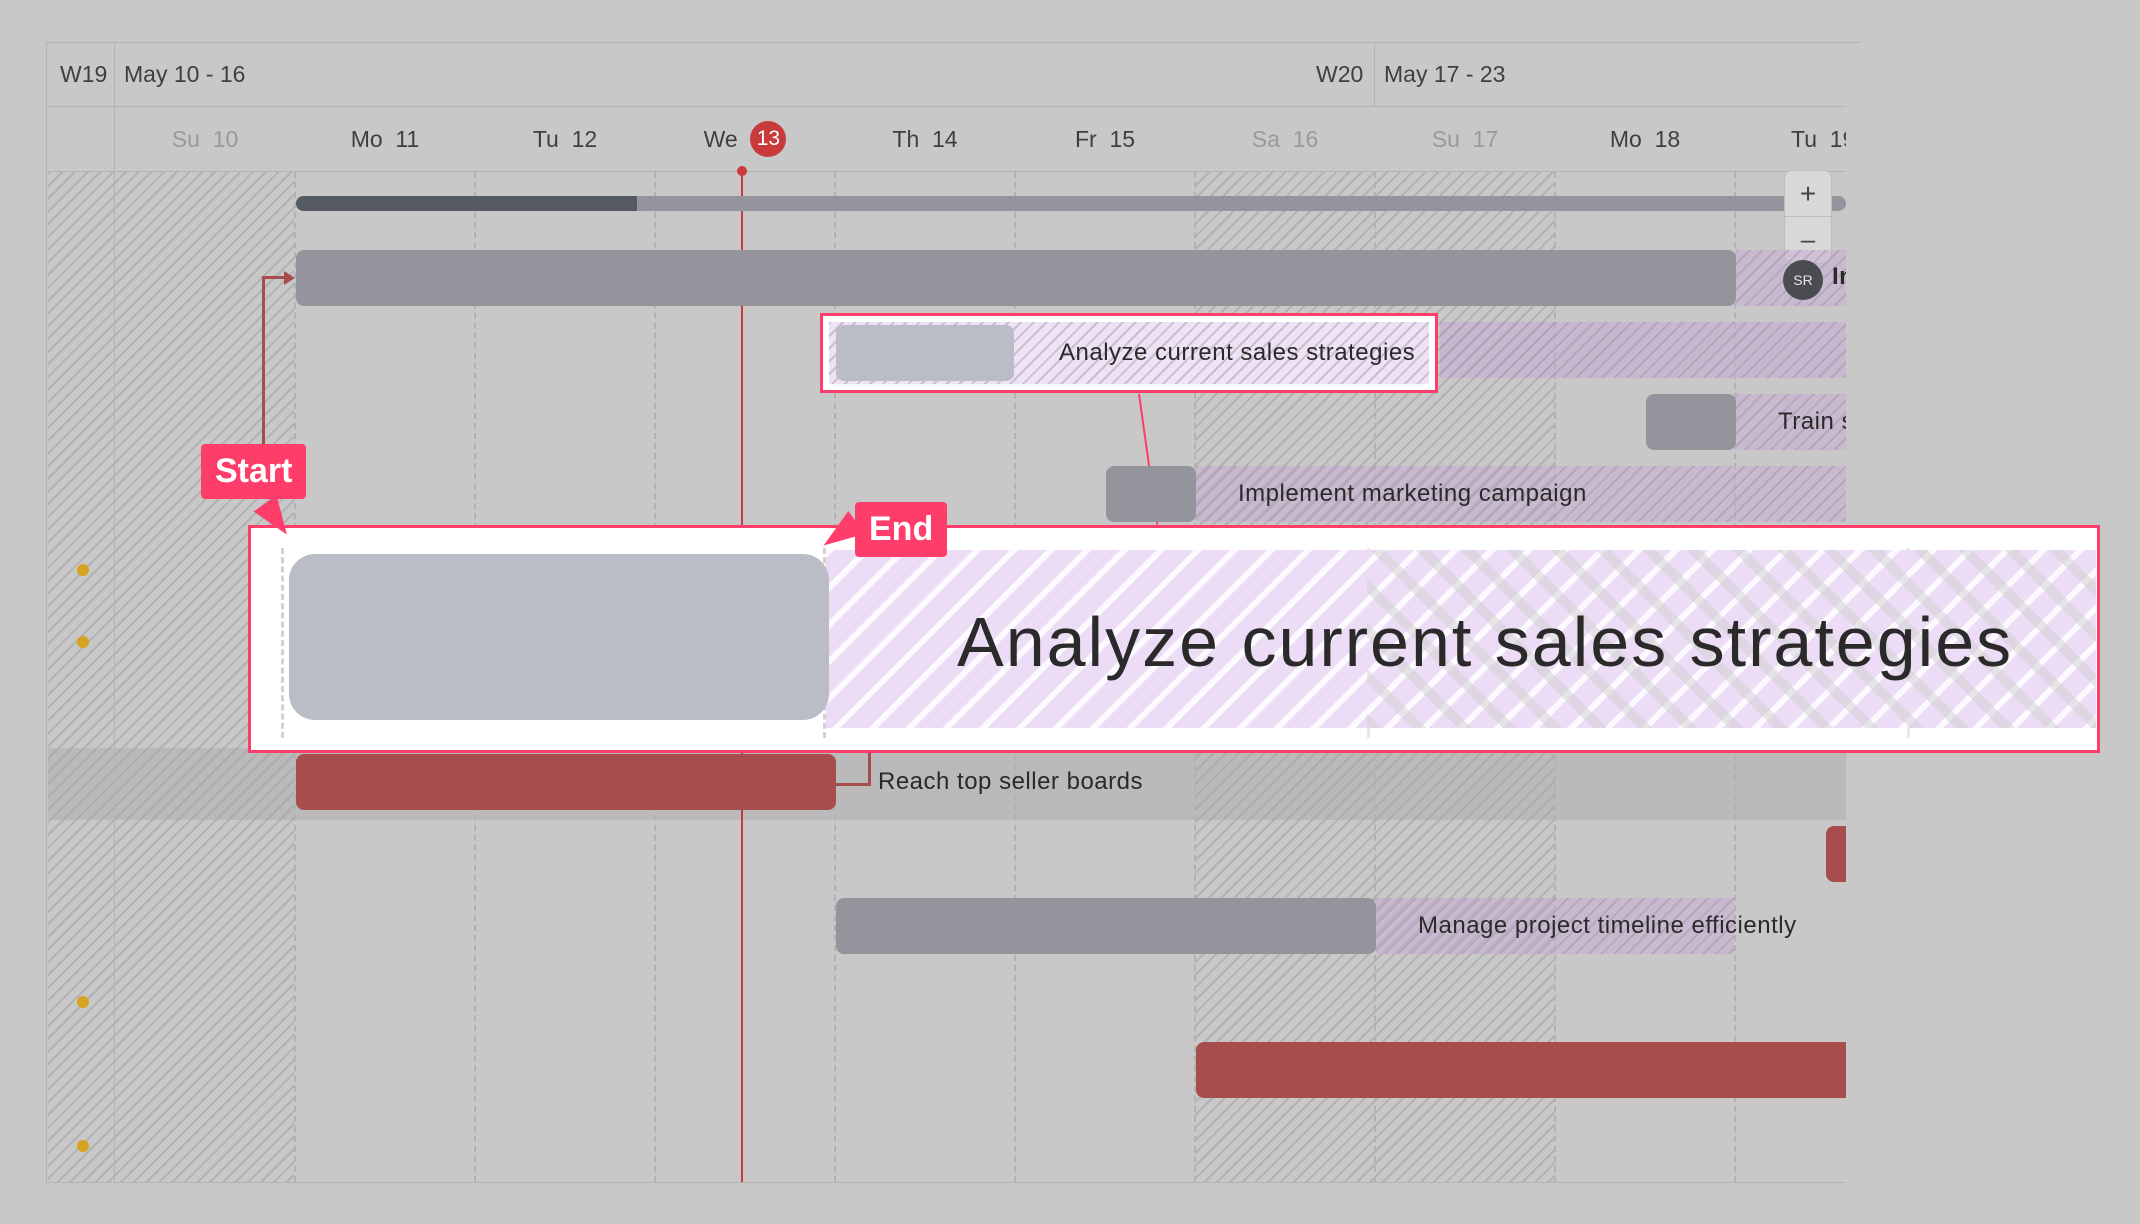 The image size is (2140, 1224). What do you see at coordinates (1812, 421) in the screenshot?
I see `task-label: Train s` at bounding box center [1812, 421].